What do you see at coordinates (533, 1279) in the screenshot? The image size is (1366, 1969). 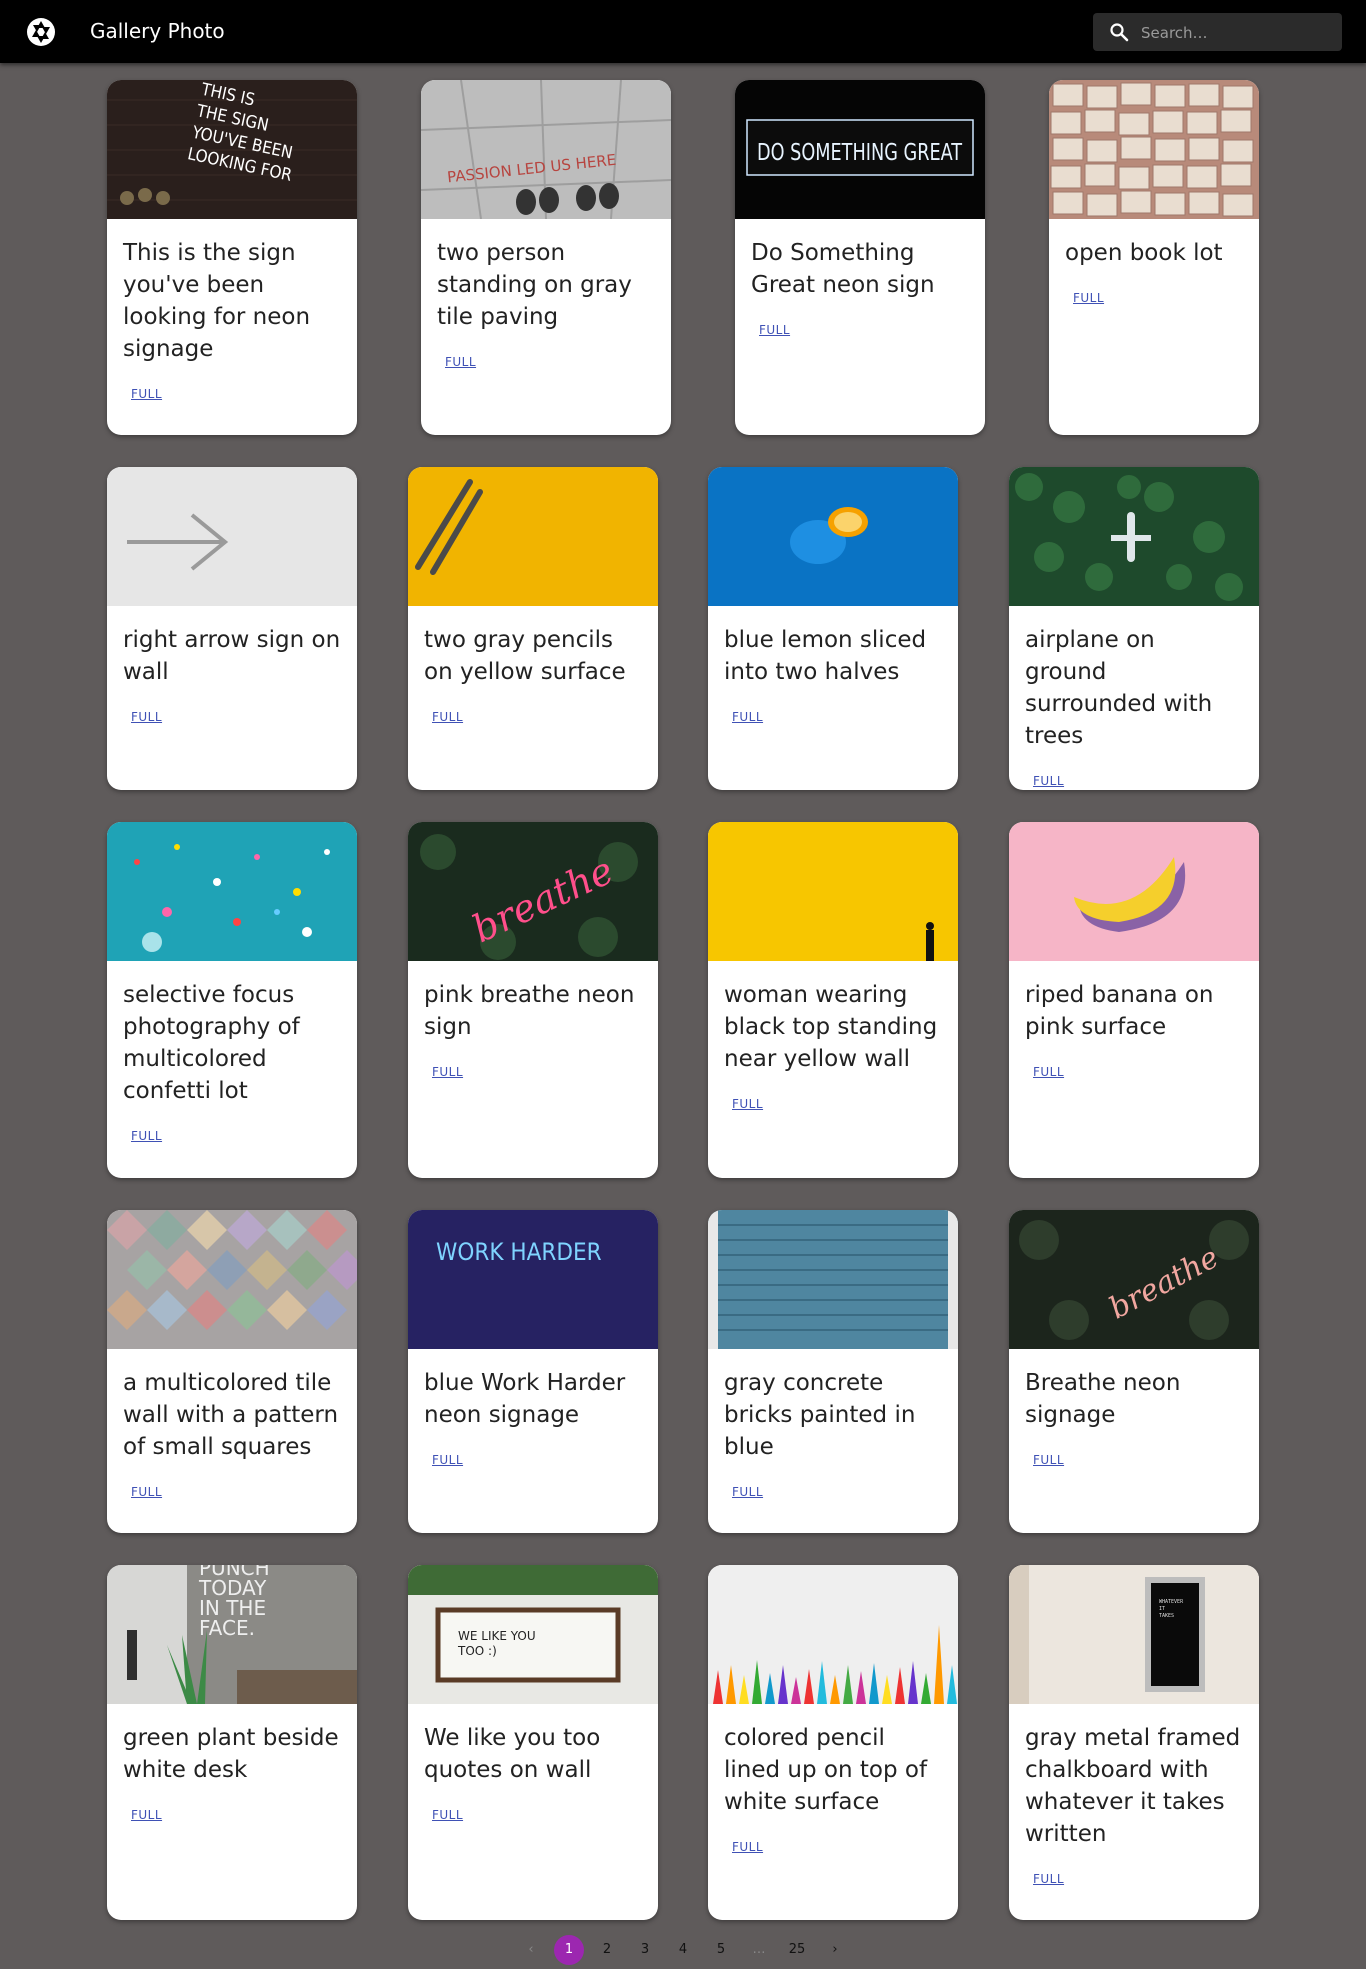 I see `card-image: WORK HARDER` at bounding box center [533, 1279].